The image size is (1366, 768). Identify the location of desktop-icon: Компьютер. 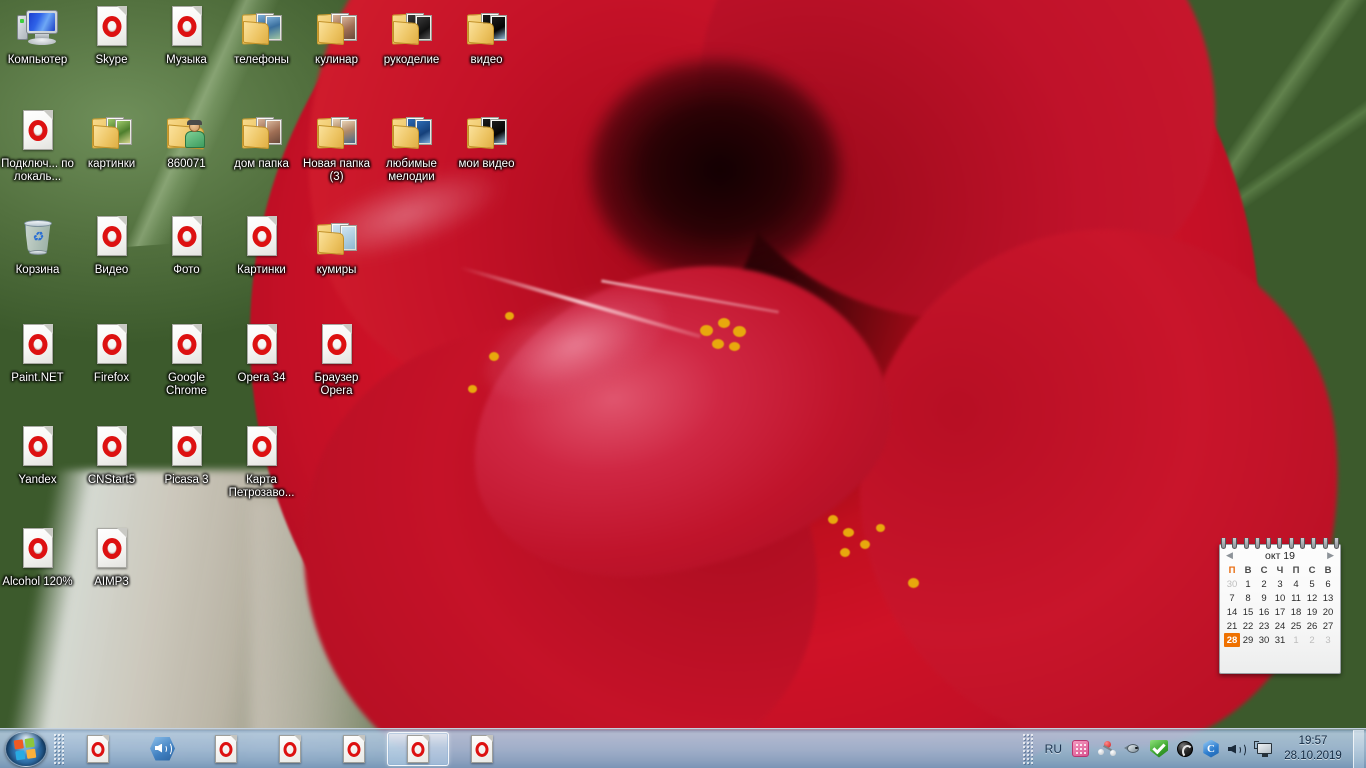
(37, 35).